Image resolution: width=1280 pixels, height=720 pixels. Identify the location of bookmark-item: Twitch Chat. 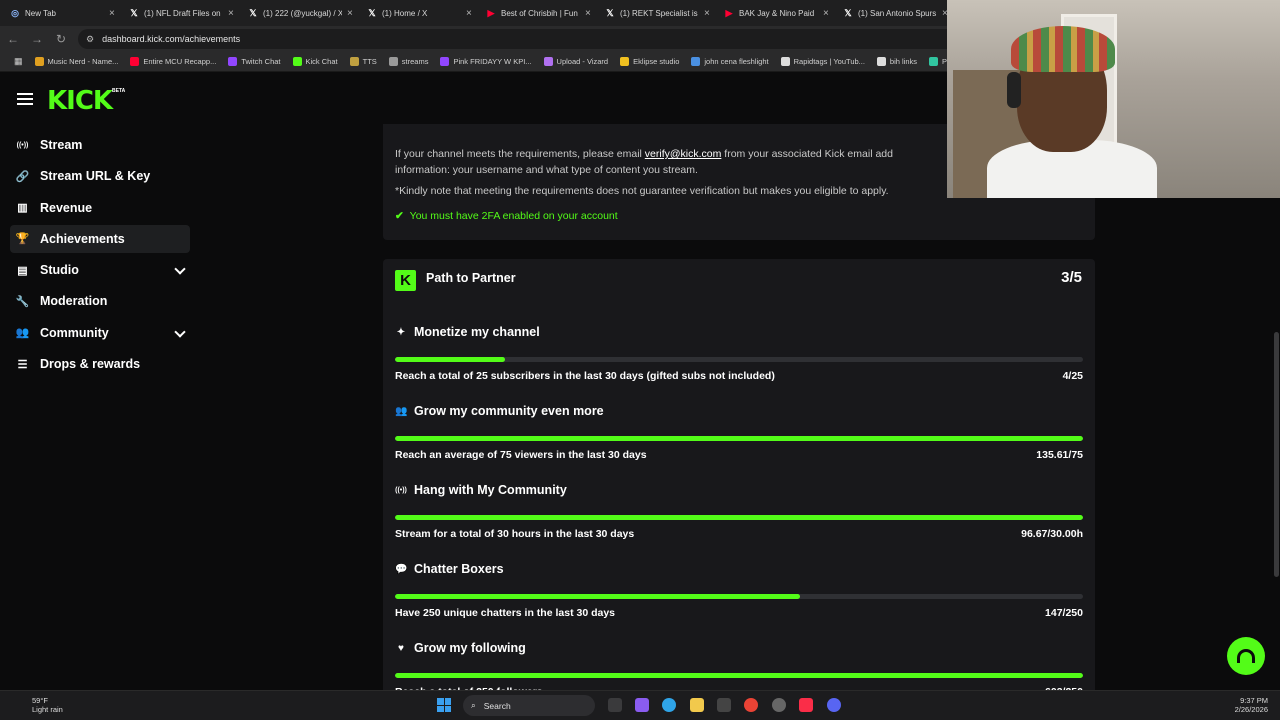
(254, 61).